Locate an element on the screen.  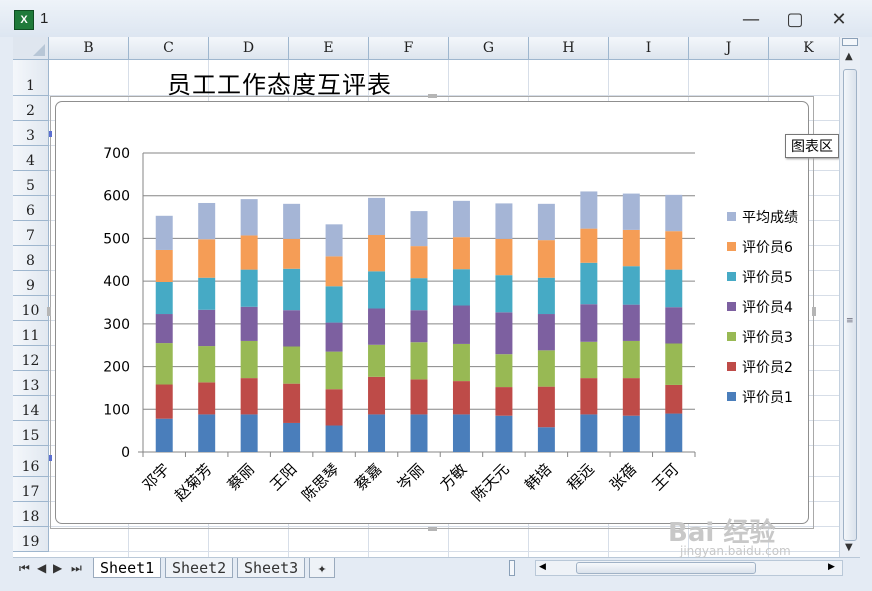
insert-sheet-button: ✦ is located at coordinates (322, 568).